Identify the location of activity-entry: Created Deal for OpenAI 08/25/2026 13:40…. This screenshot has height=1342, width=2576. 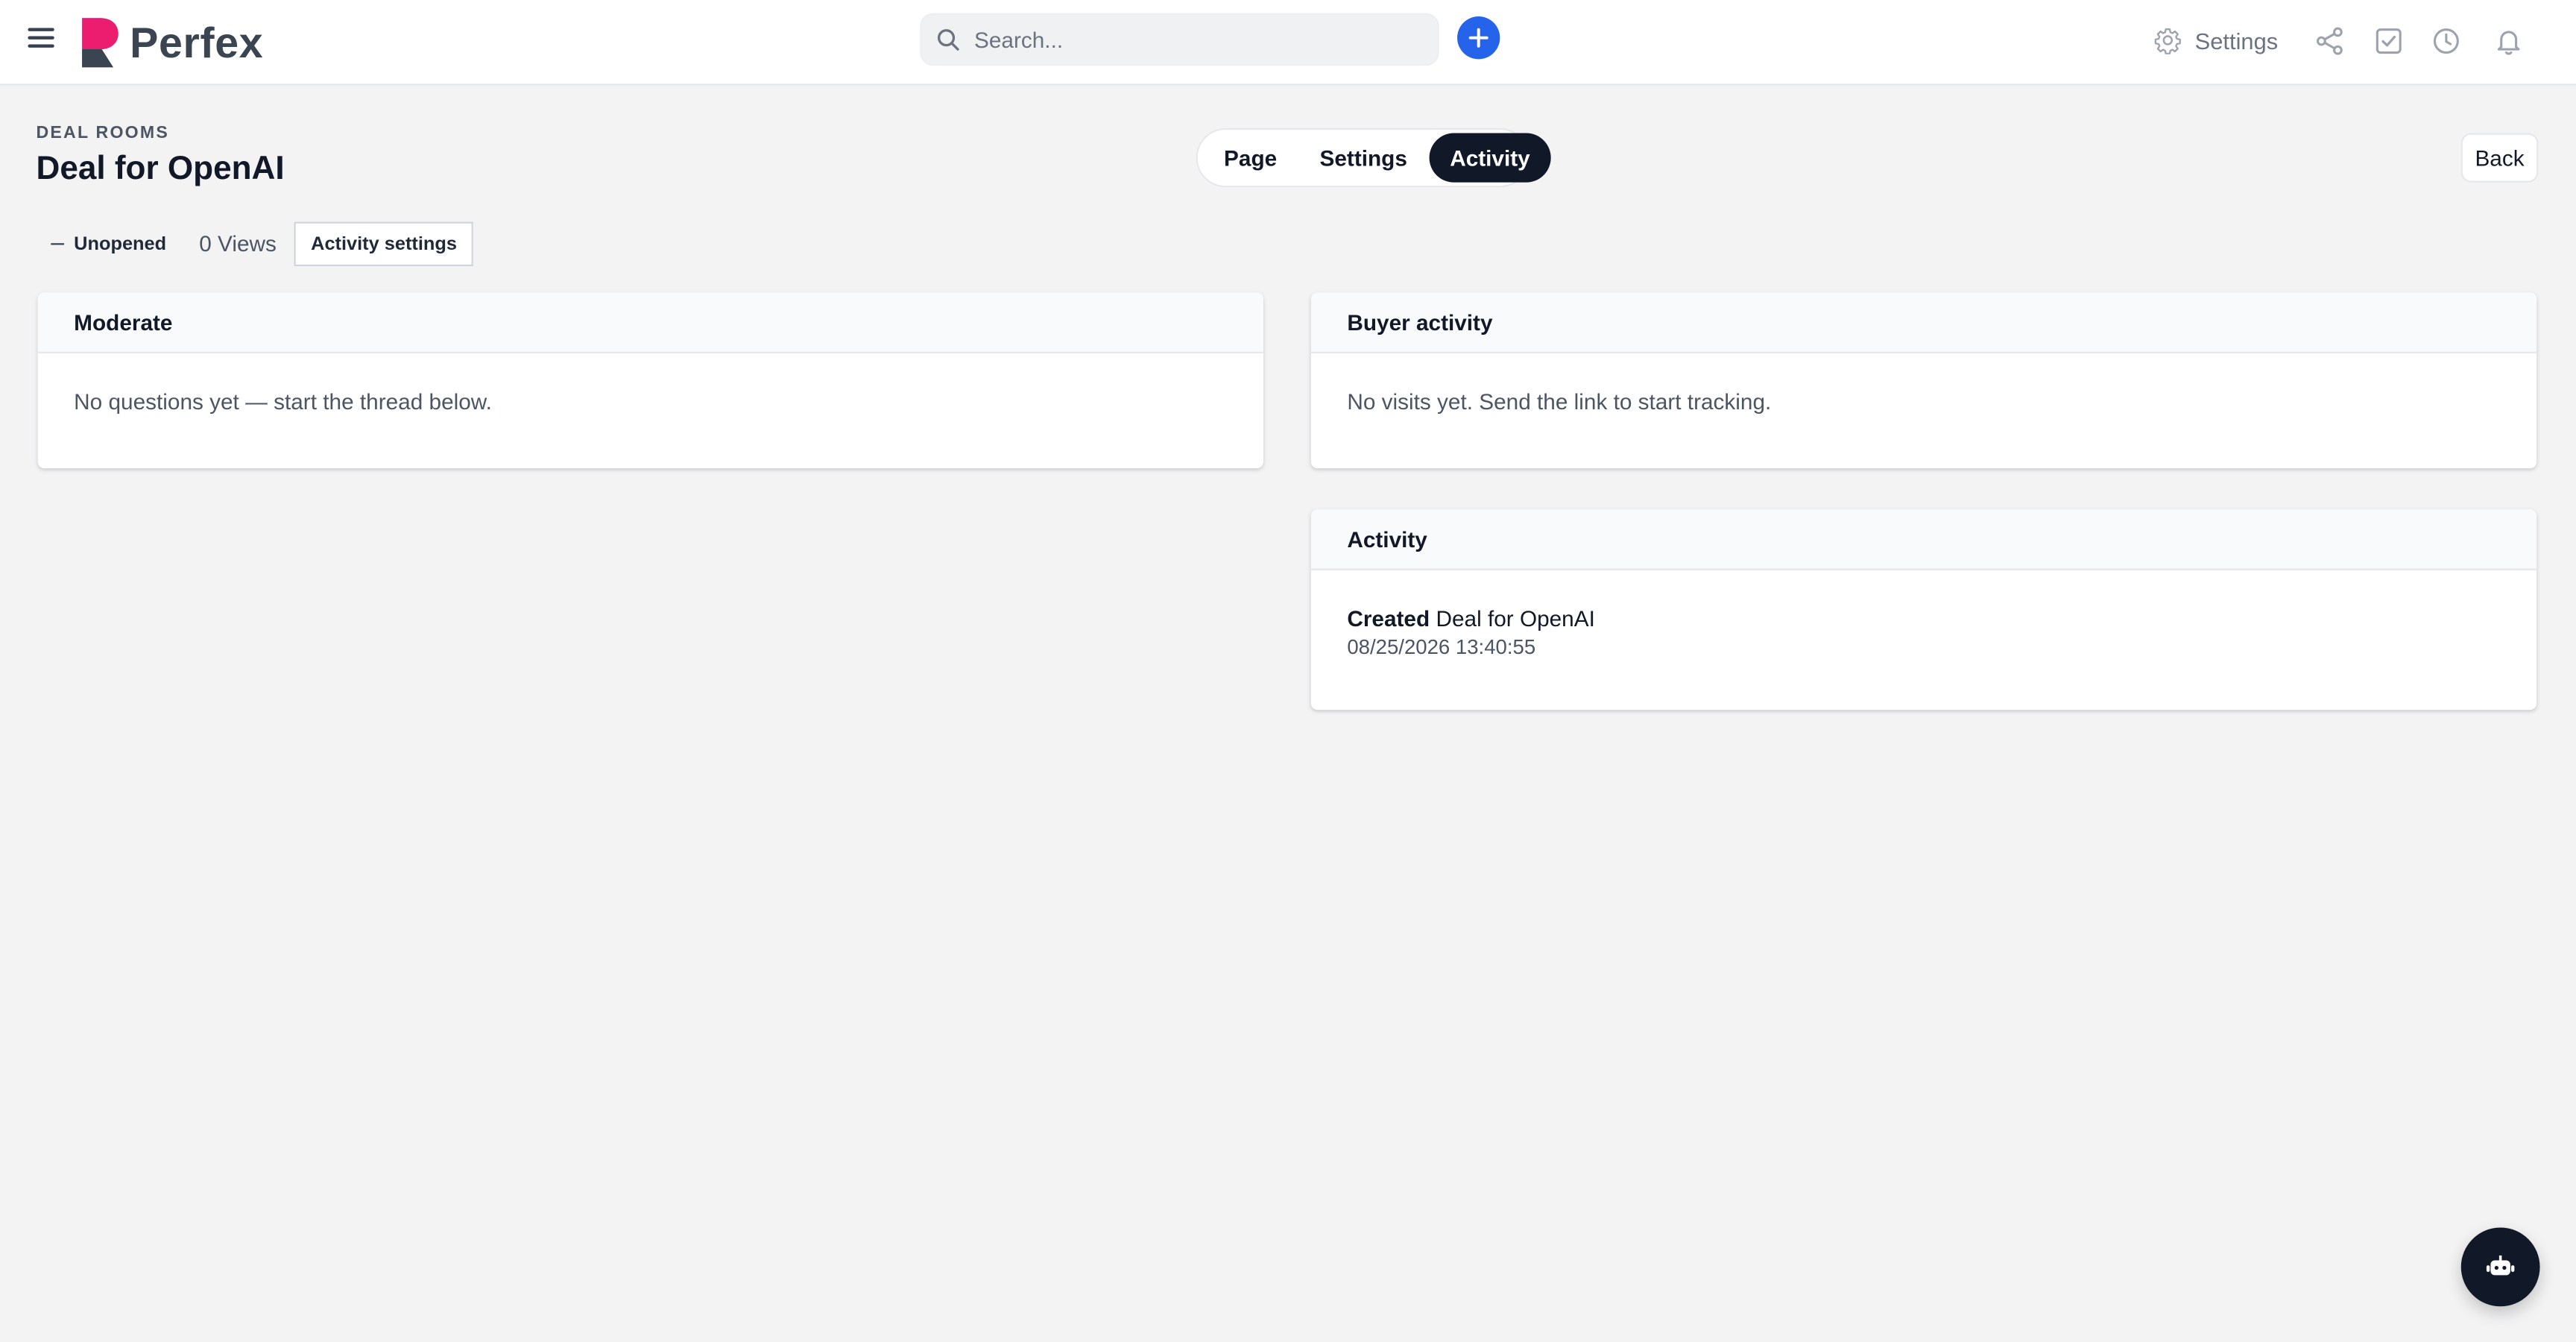
(1923, 614).